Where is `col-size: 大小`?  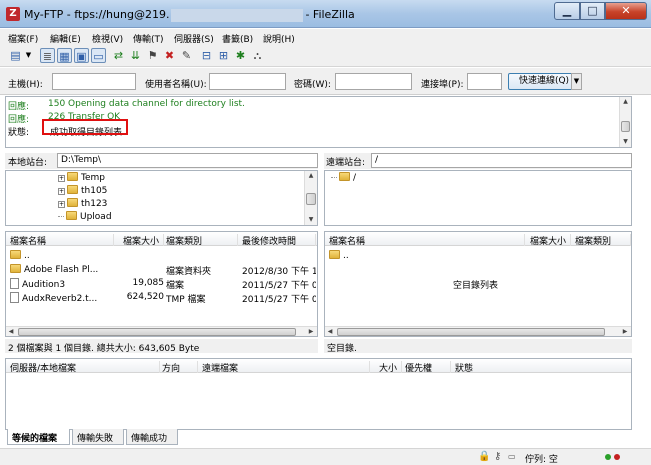 col-size: 大小 is located at coordinates (388, 367).